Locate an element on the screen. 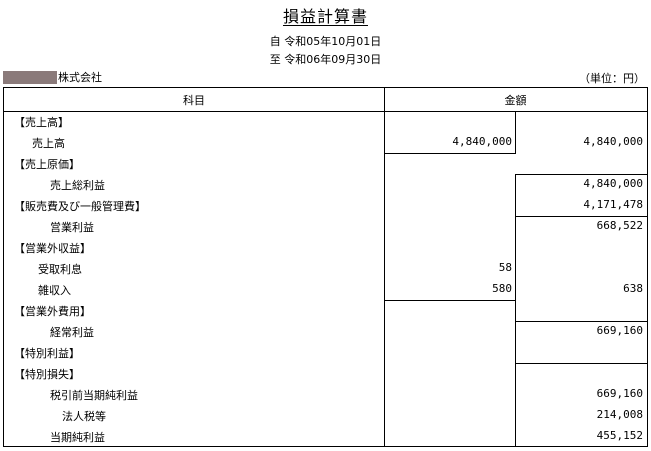  unit-label: （単位：円） is located at coordinates (612, 78).